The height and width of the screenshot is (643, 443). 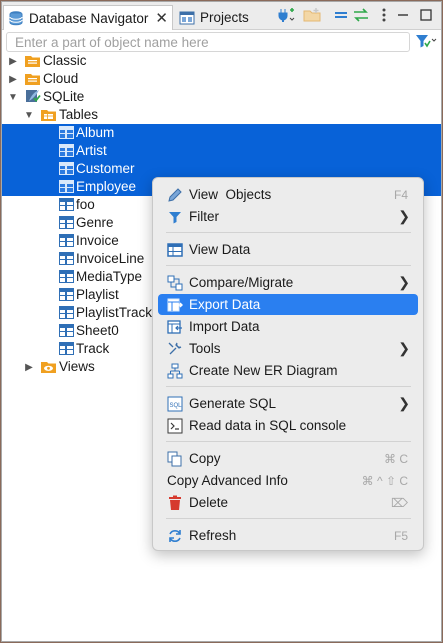 What do you see at coordinates (65, 60) in the screenshot?
I see `tree-item-label: Classic` at bounding box center [65, 60].